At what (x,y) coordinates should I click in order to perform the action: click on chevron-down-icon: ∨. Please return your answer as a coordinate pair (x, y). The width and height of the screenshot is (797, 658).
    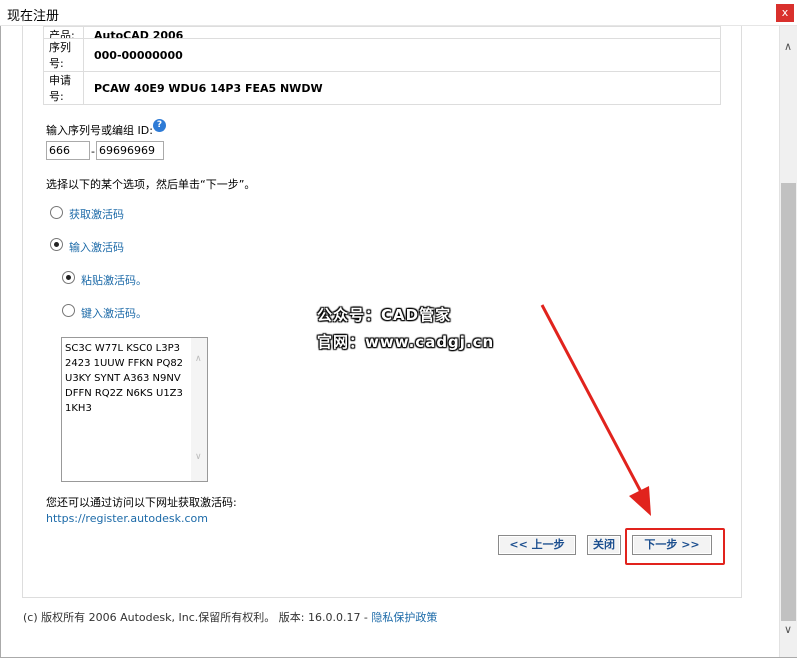
    Looking at the image, I should click on (788, 629).